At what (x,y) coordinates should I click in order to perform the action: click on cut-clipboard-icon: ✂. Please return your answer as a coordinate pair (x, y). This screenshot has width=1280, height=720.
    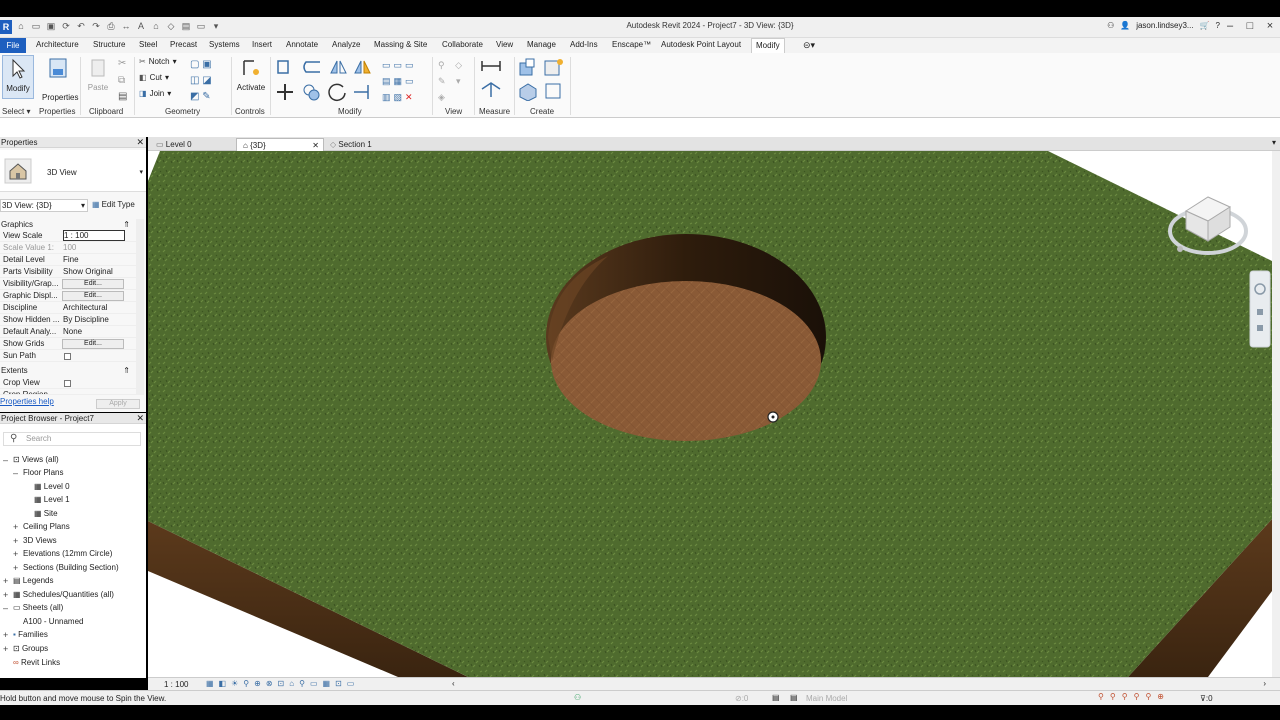
    Looking at the image, I should click on (122, 63).